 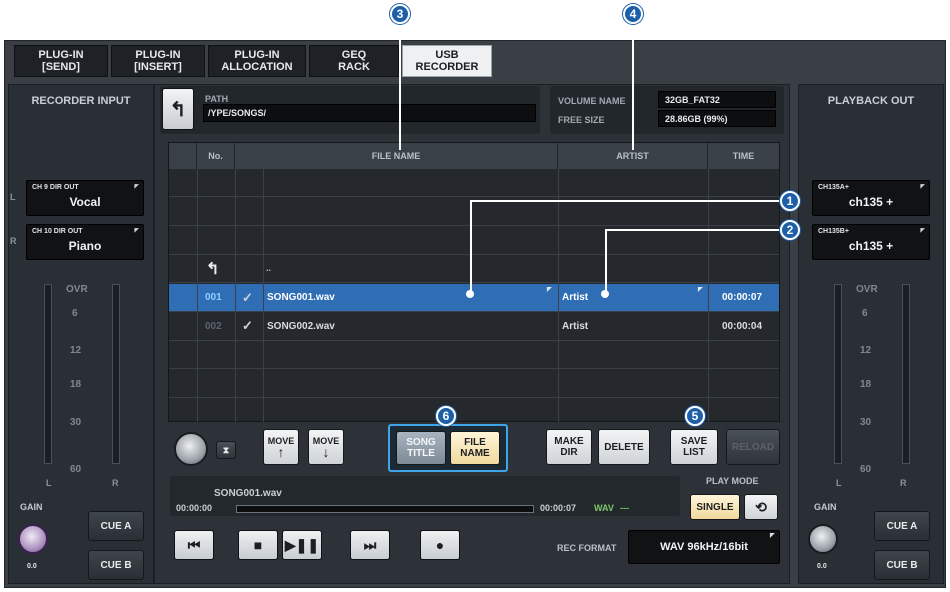 I want to click on table-row-selected, so click(x=474, y=298).